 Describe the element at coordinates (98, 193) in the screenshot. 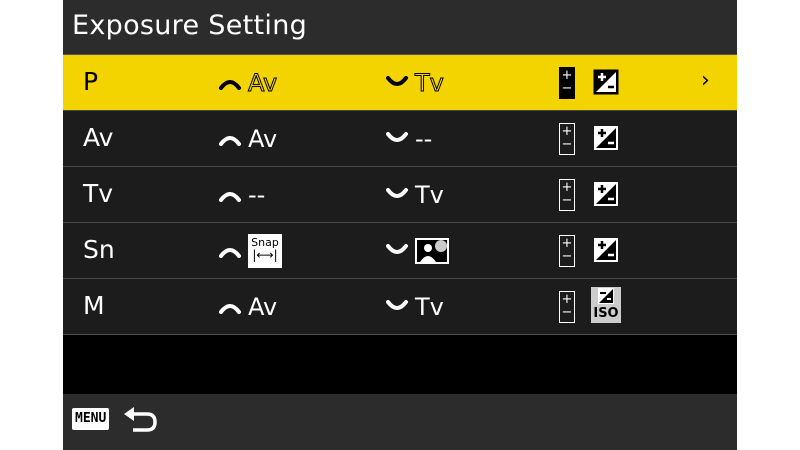

I see `mode-label: Tv` at that location.